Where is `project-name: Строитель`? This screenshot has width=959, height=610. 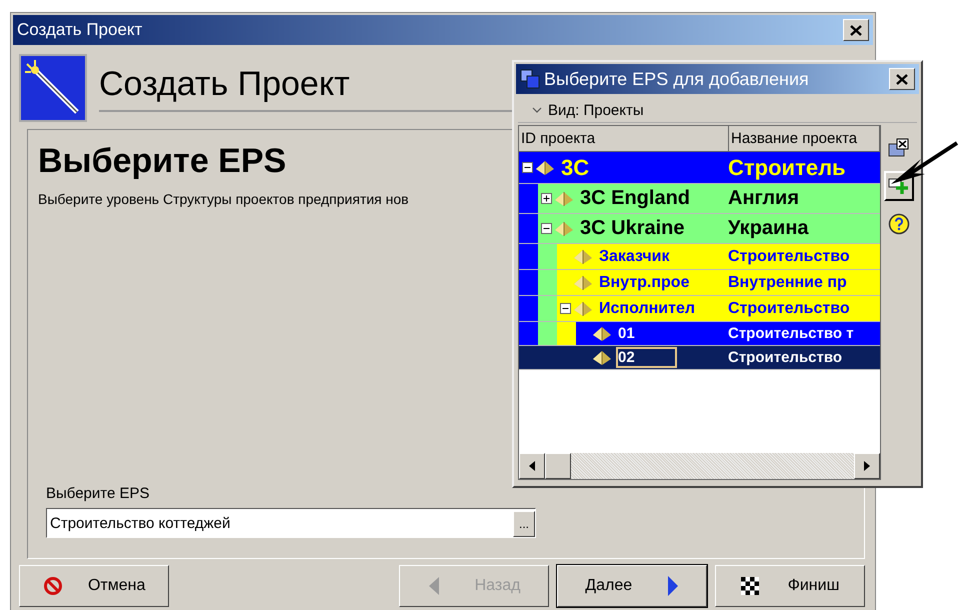 project-name: Строитель is located at coordinates (787, 167).